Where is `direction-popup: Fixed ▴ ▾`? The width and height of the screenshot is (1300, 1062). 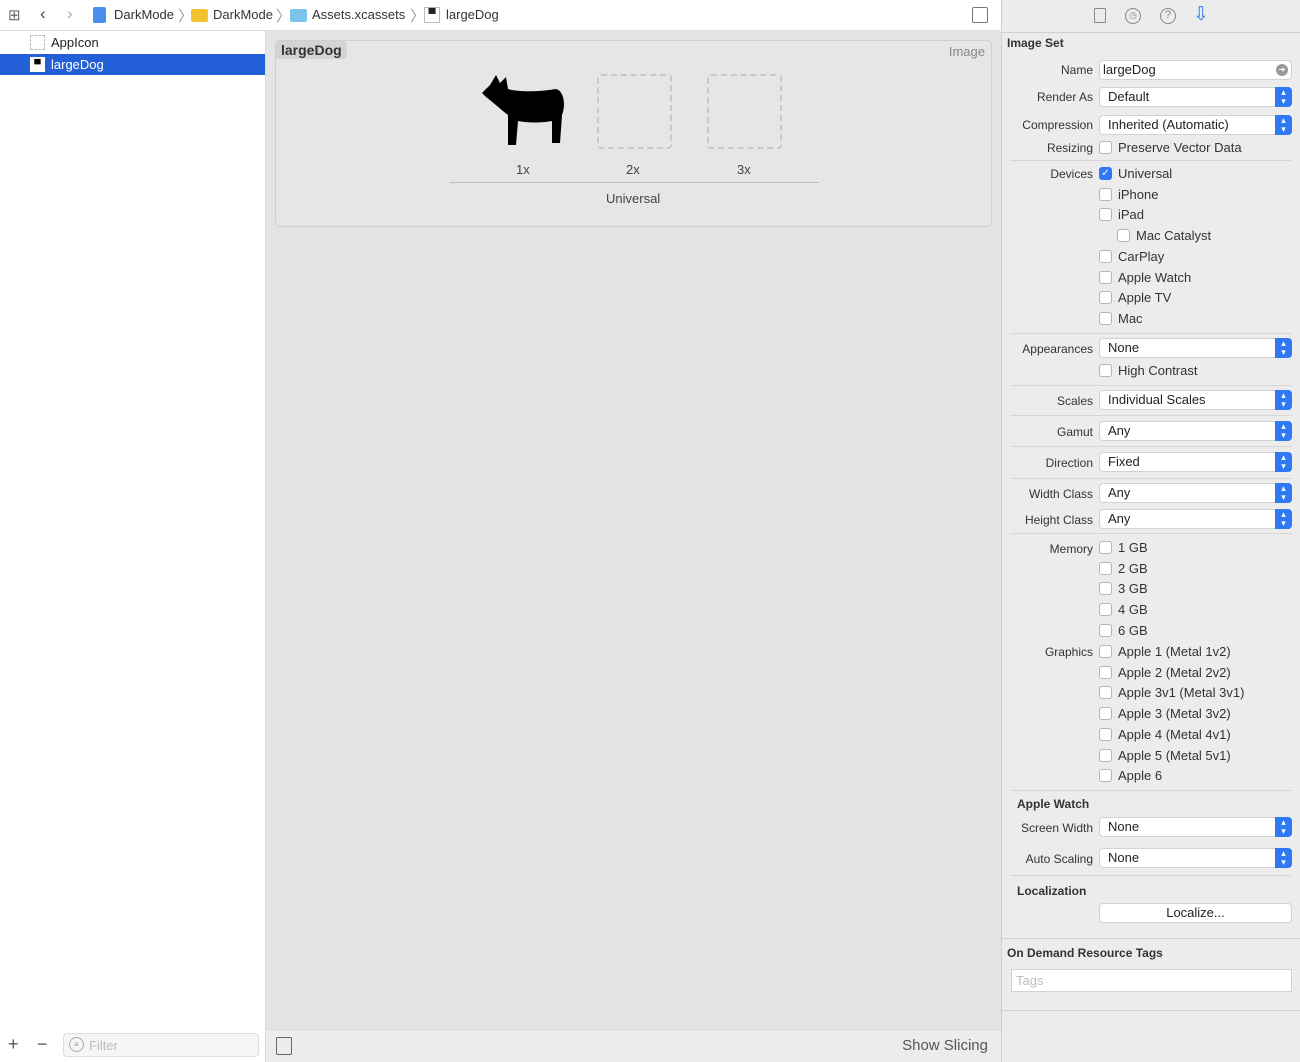
direction-popup: Fixed ▴ ▾ is located at coordinates (1195, 462).